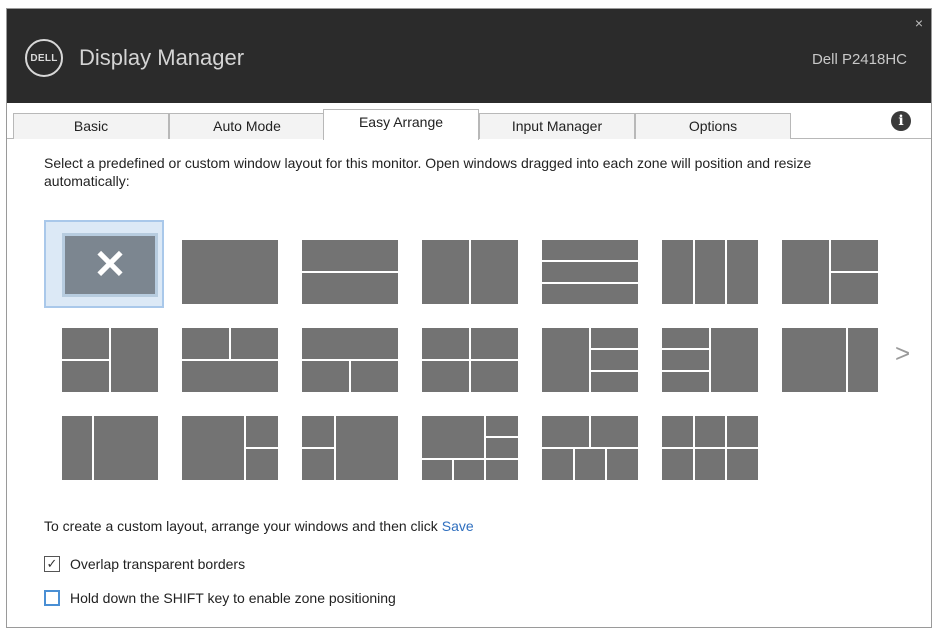  Describe the element at coordinates (713, 126) in the screenshot. I see `tab-options: Options` at that location.